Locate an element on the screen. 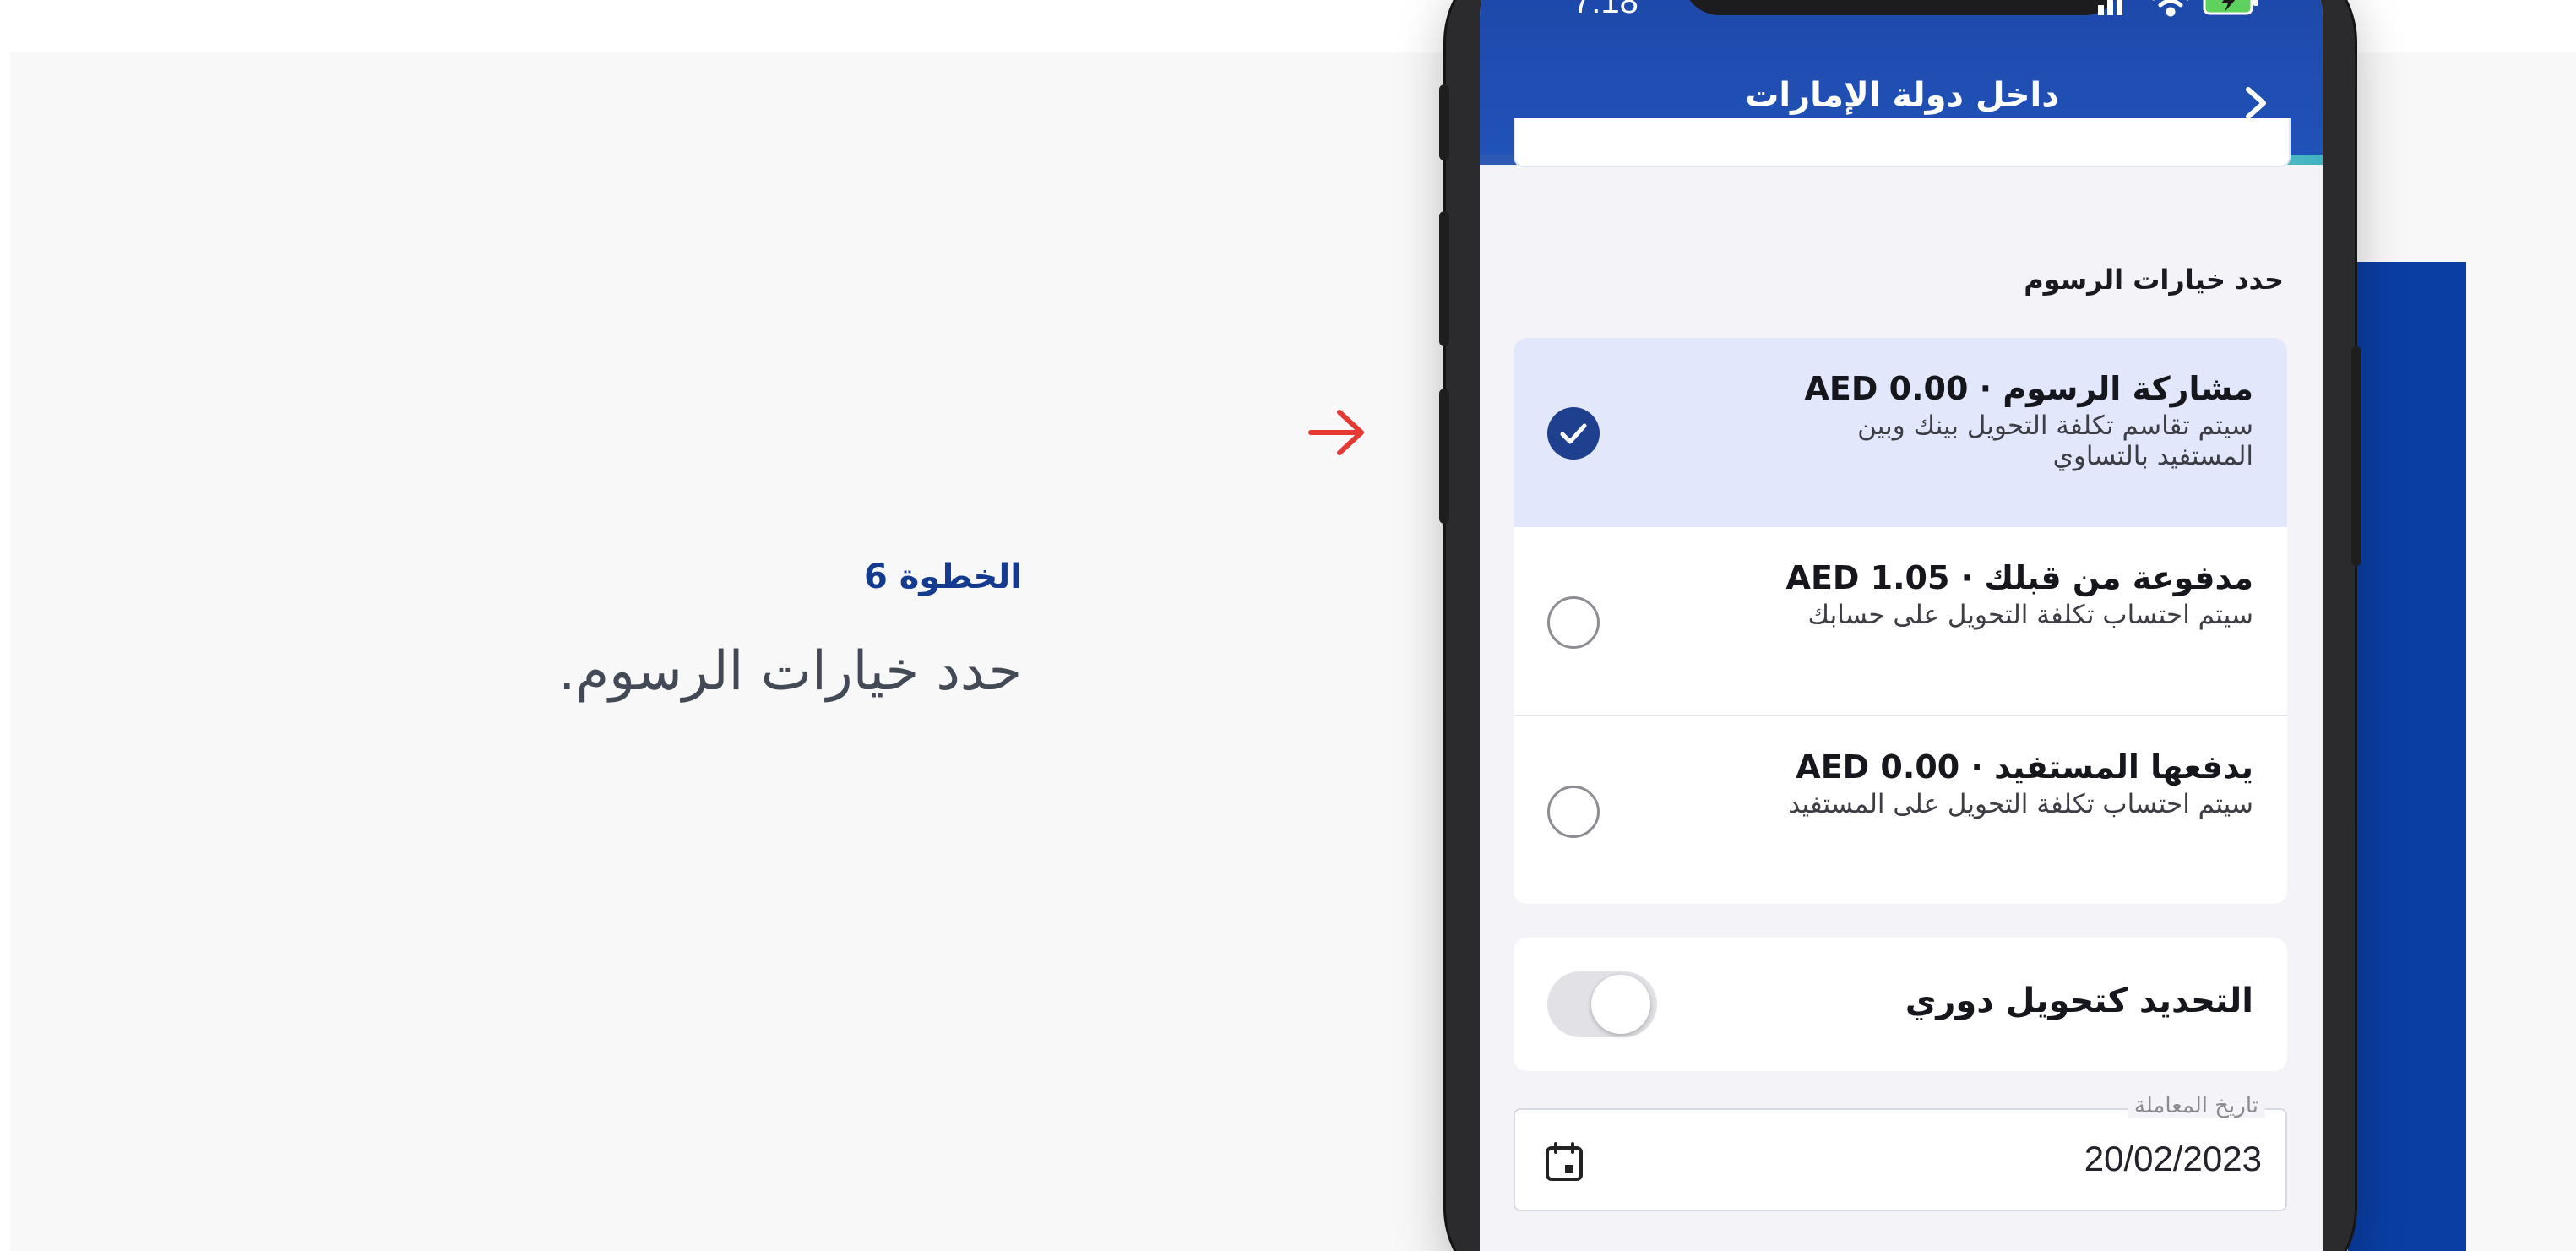 This screenshot has width=2576, height=1251. previous-card-edge is located at coordinates (1902, 142).